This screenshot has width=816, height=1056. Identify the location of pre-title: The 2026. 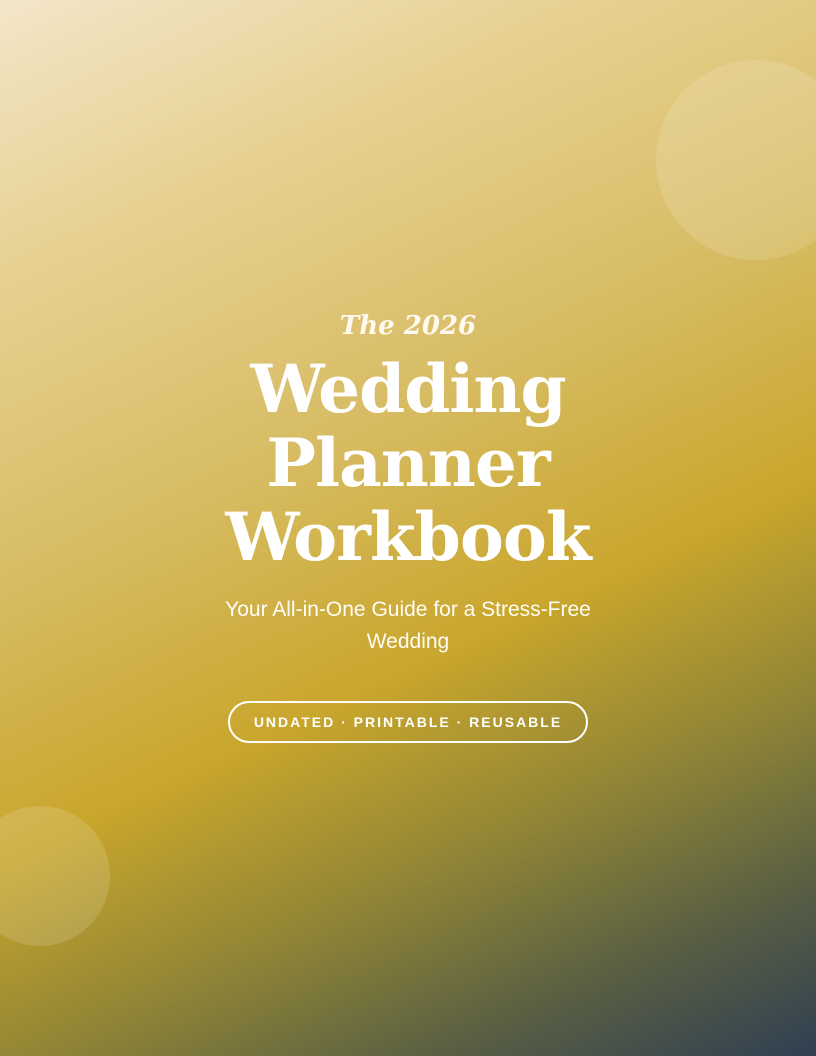
(408, 326).